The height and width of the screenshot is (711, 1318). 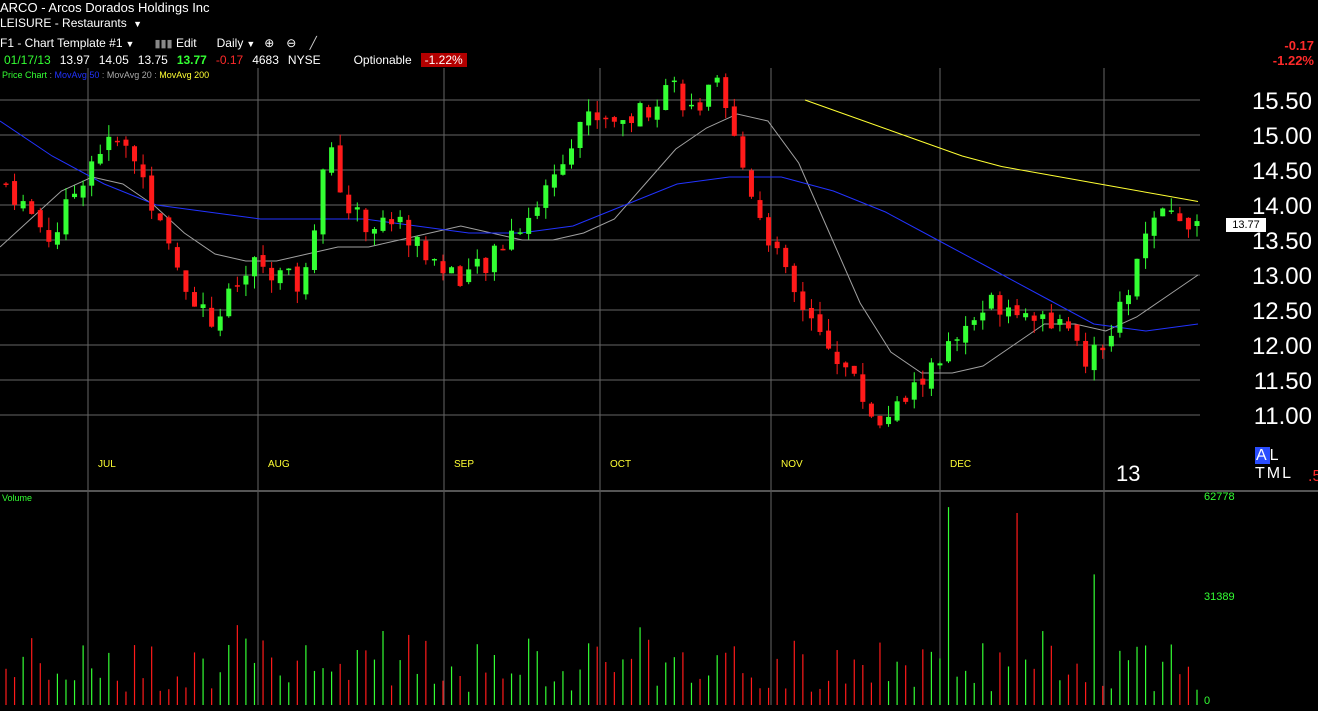 I want to click on symbol: ARCO, so click(x=19, y=7).